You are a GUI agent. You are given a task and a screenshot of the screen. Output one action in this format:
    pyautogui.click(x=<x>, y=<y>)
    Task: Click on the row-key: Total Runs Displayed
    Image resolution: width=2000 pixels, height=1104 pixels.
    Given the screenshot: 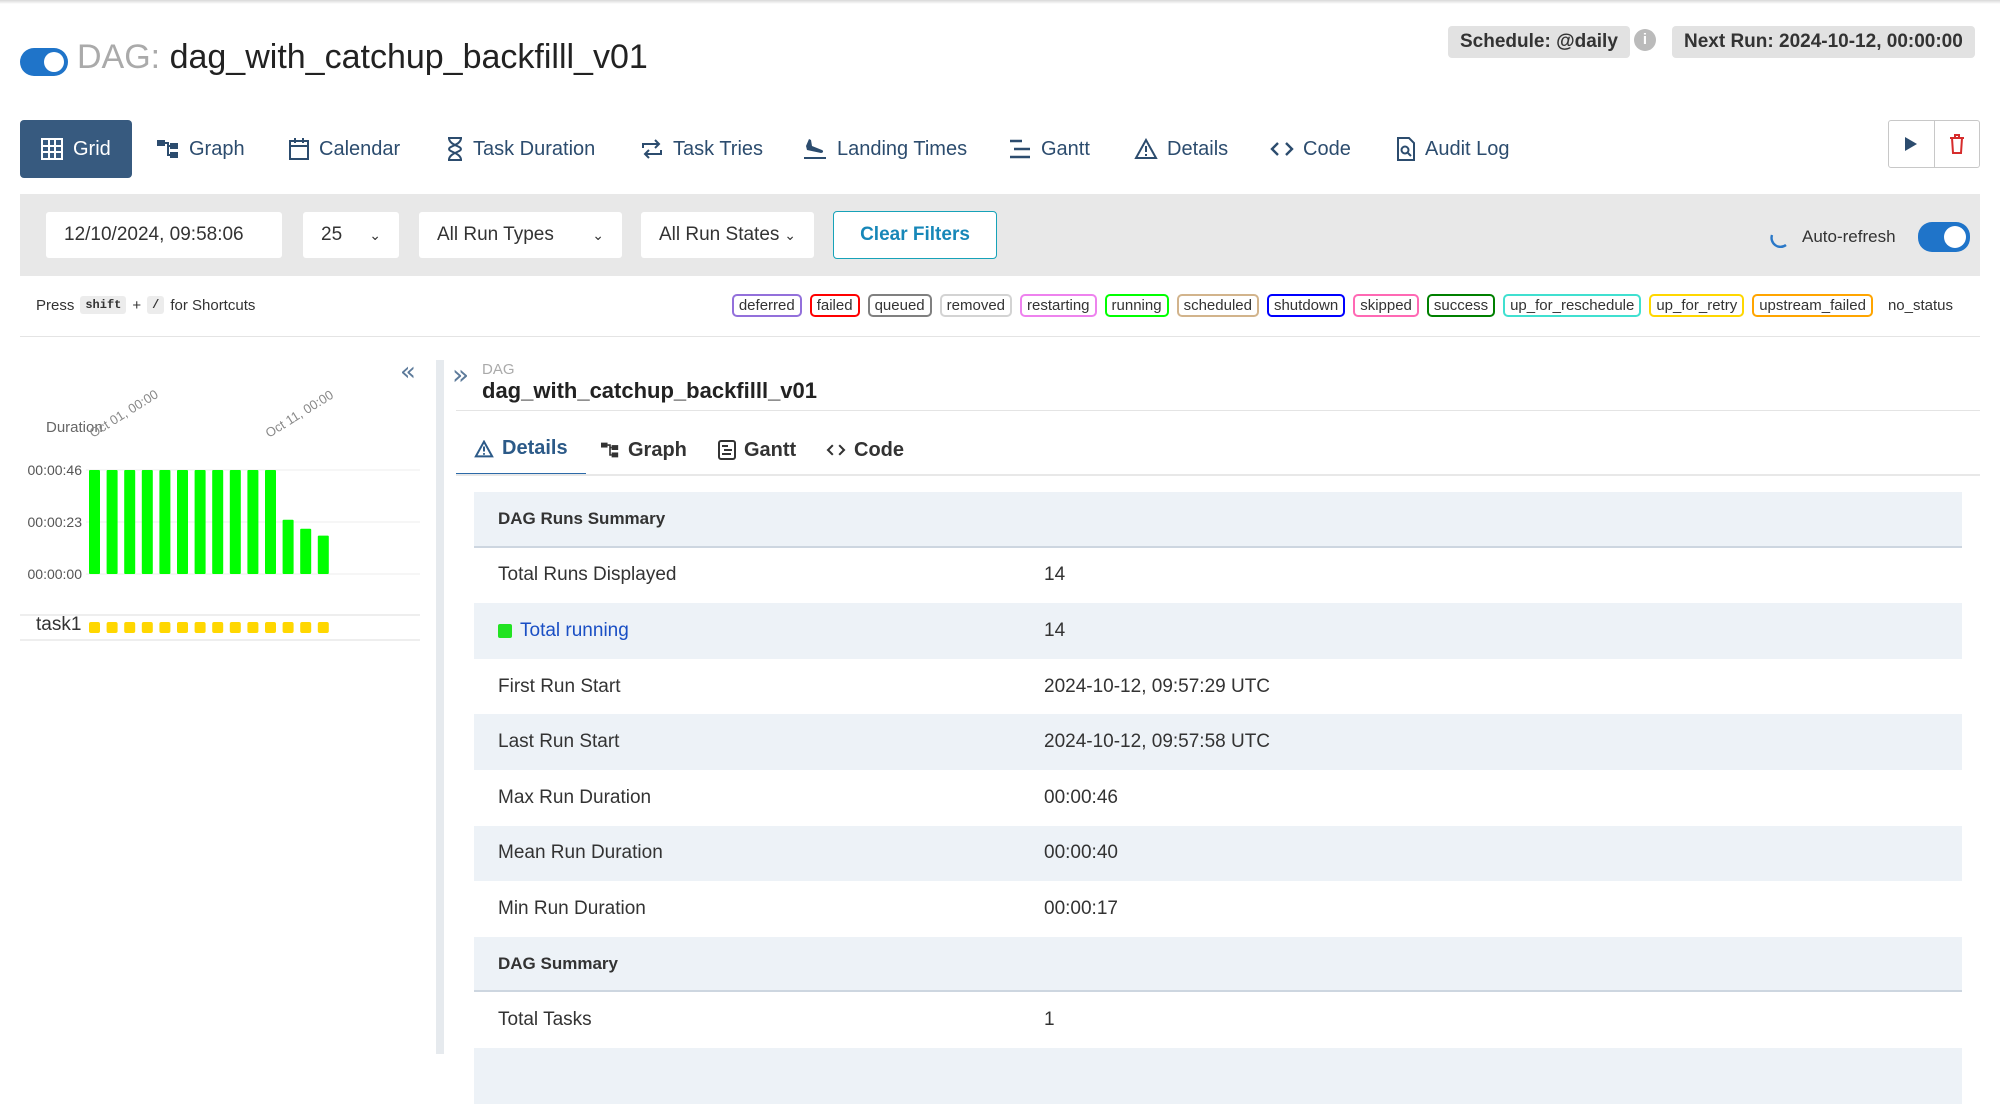 What is the action you would take?
    pyautogui.click(x=587, y=575)
    